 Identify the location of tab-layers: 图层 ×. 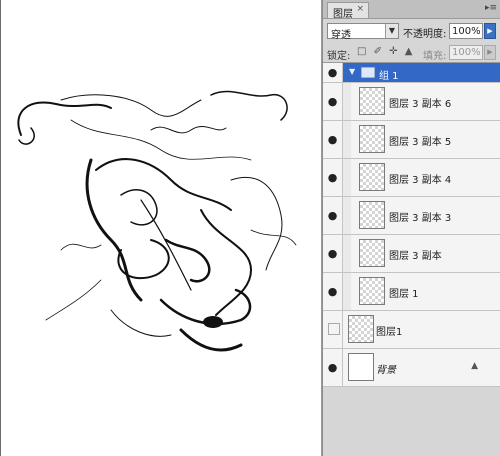
(348, 11).